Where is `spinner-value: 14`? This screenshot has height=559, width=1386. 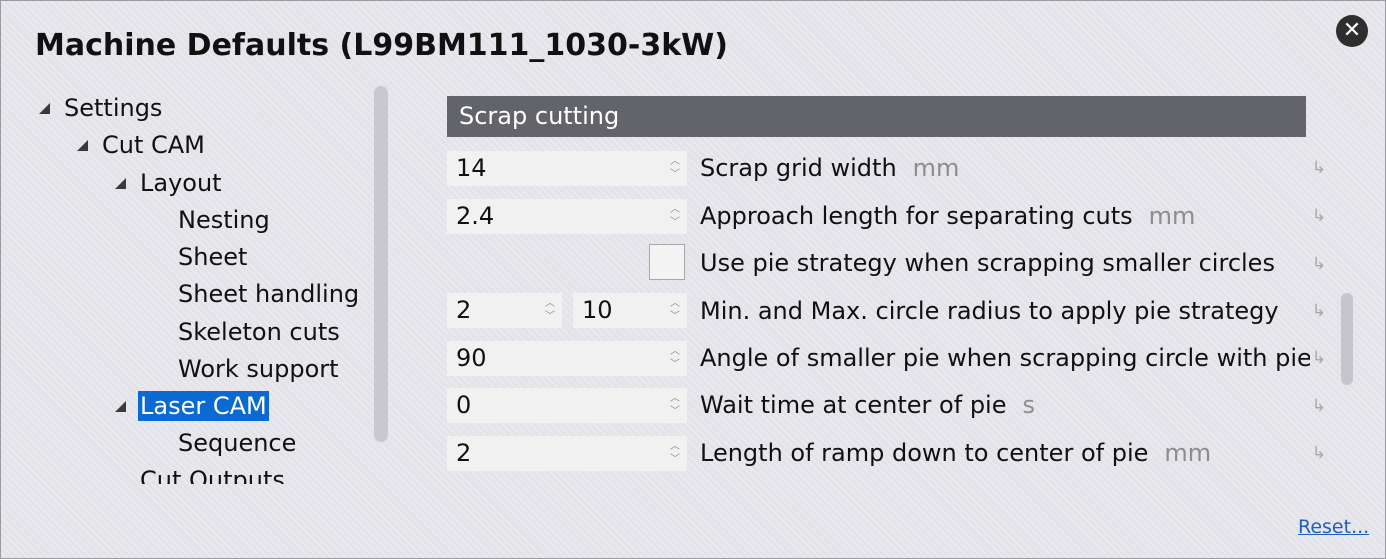
spinner-value: 14 is located at coordinates (471, 168).